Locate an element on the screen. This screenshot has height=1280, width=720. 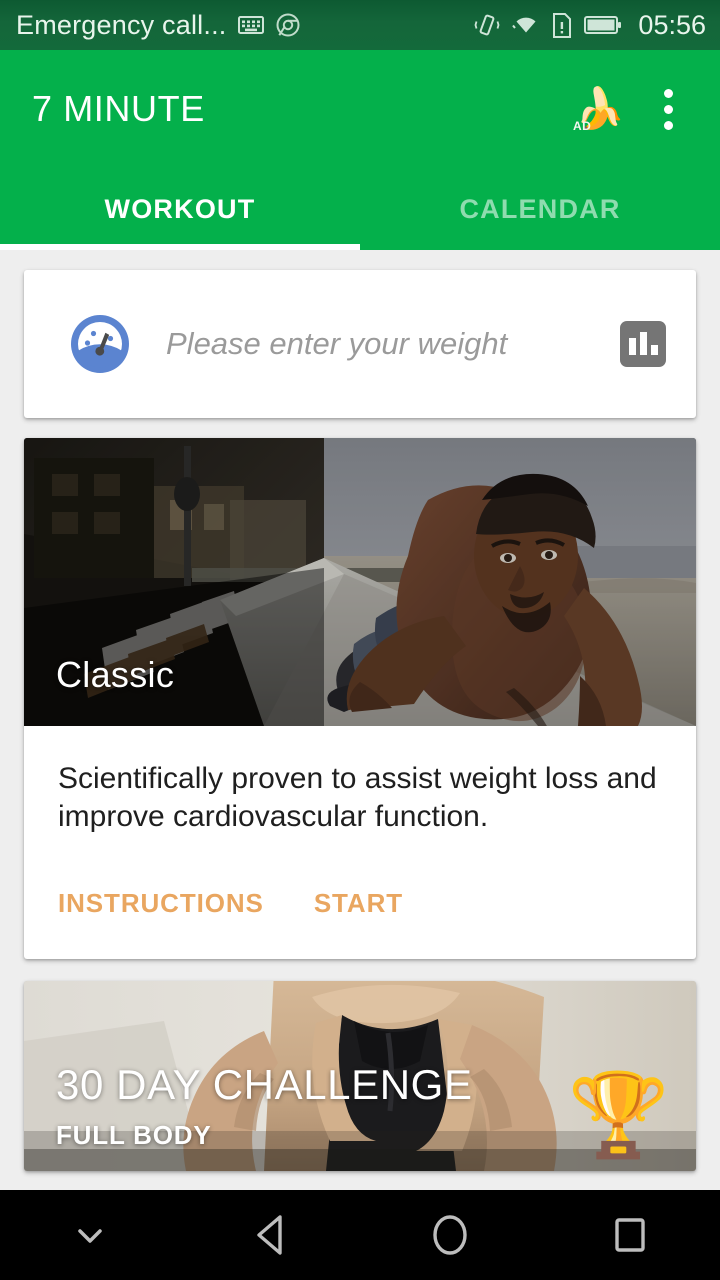
bar-chart-icon is located at coordinates (643, 344).